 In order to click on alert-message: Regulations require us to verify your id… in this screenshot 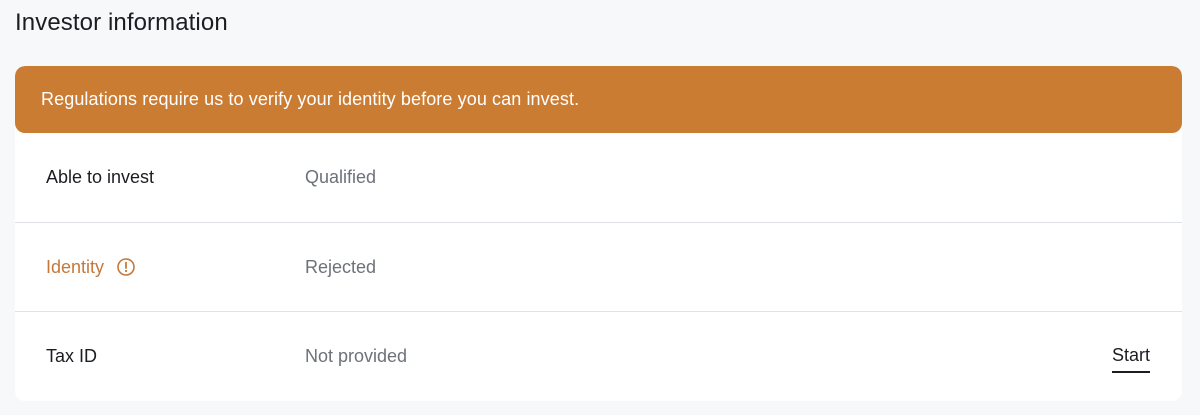, I will do `click(310, 99)`.